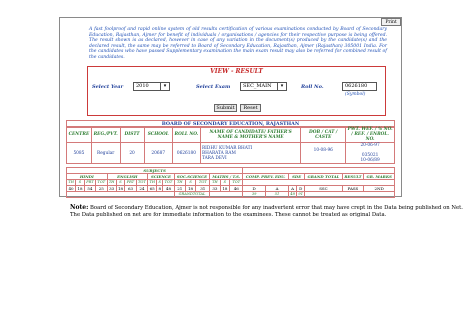  Describe the element at coordinates (79, 134) in the screenshot. I see `header-cell: CENTRE` at that location.